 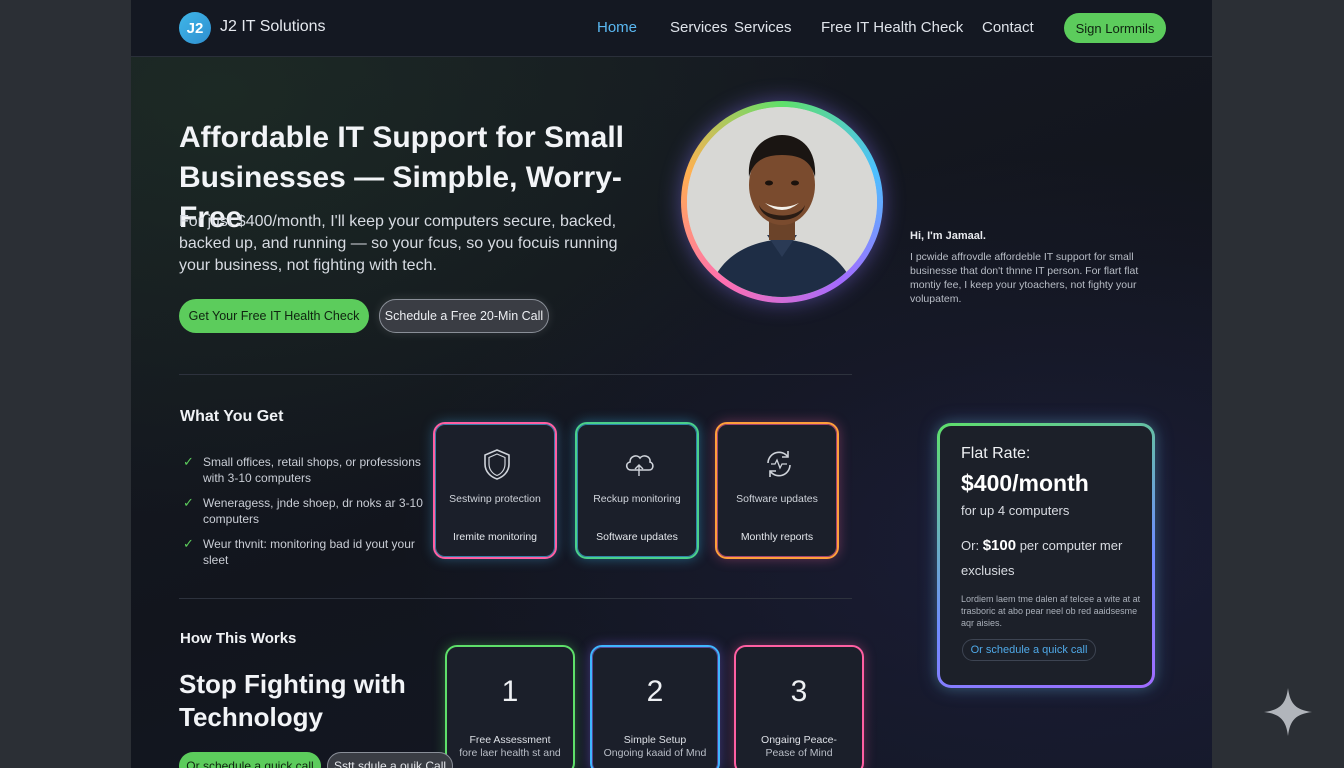 What do you see at coordinates (779, 464) in the screenshot?
I see `refresh-icon` at bounding box center [779, 464].